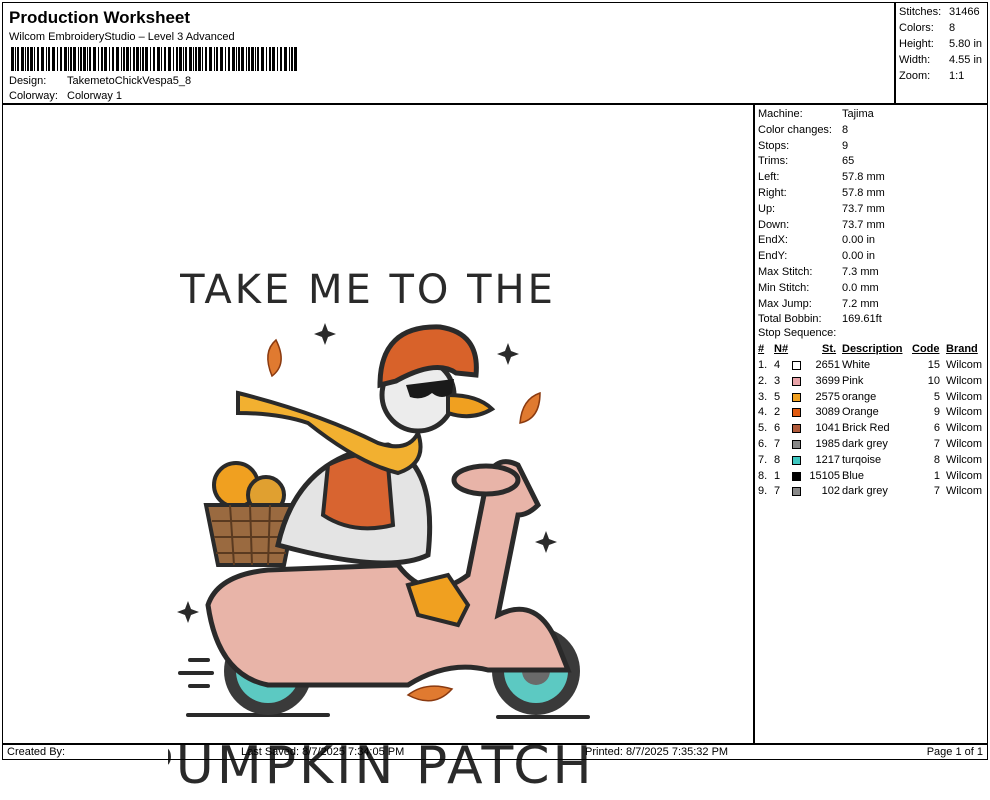 The height and width of the screenshot is (800, 990). I want to click on summary-row: Stitches: 31466, so click(939, 12).